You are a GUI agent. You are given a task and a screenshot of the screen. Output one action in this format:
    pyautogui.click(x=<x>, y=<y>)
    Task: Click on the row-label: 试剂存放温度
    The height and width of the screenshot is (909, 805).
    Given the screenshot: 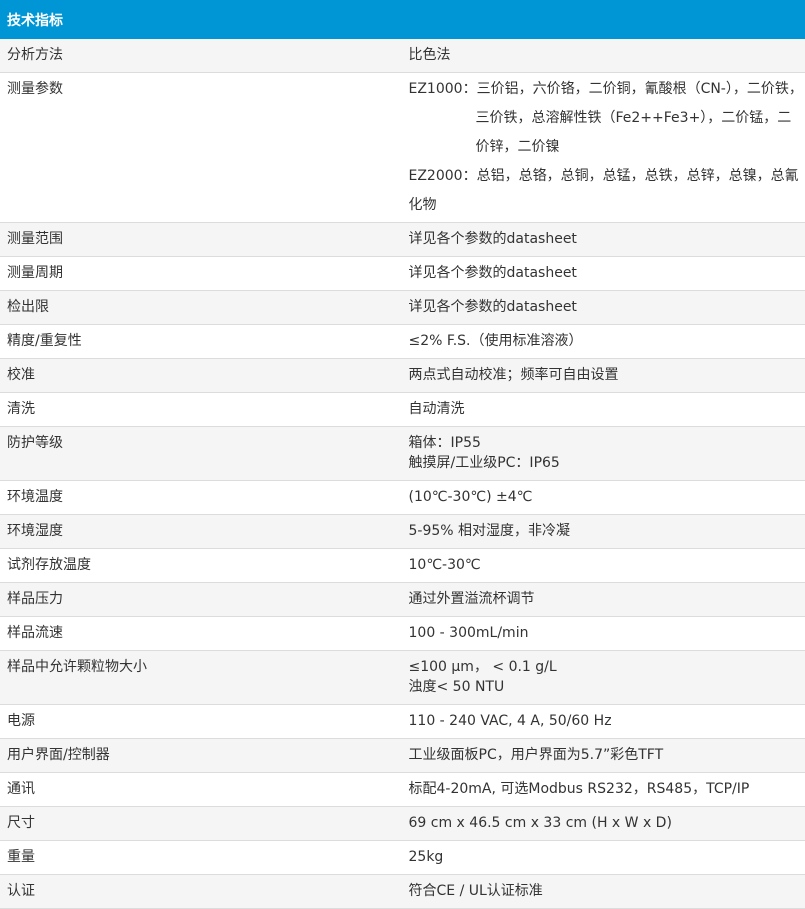 What is the action you would take?
    pyautogui.click(x=201, y=566)
    